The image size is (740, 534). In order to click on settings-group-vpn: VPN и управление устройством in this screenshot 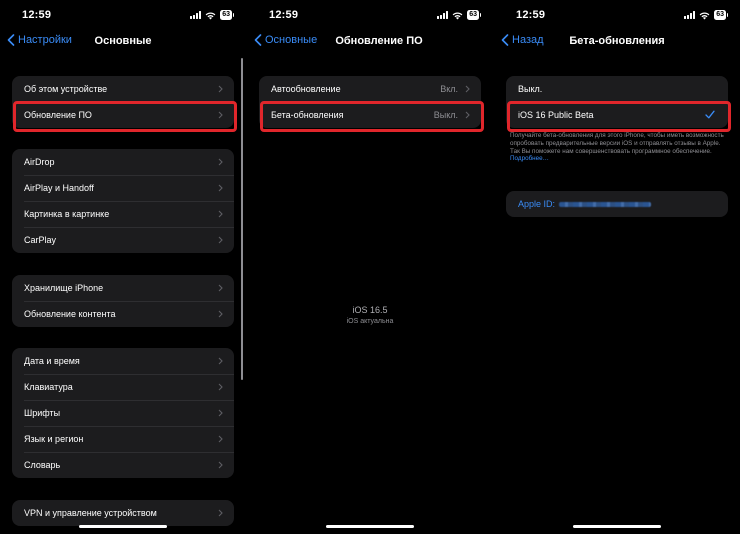, I will do `click(123, 513)`.